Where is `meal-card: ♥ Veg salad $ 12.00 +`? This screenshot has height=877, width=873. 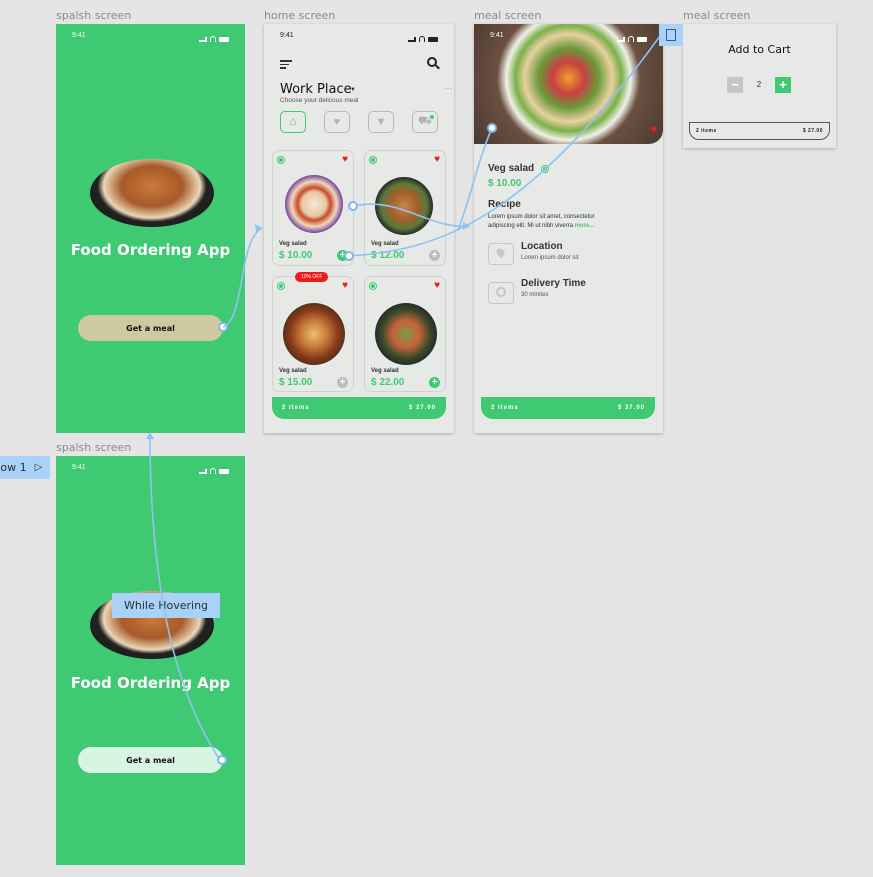 meal-card: ♥ Veg salad $ 12.00 + is located at coordinates (405, 208).